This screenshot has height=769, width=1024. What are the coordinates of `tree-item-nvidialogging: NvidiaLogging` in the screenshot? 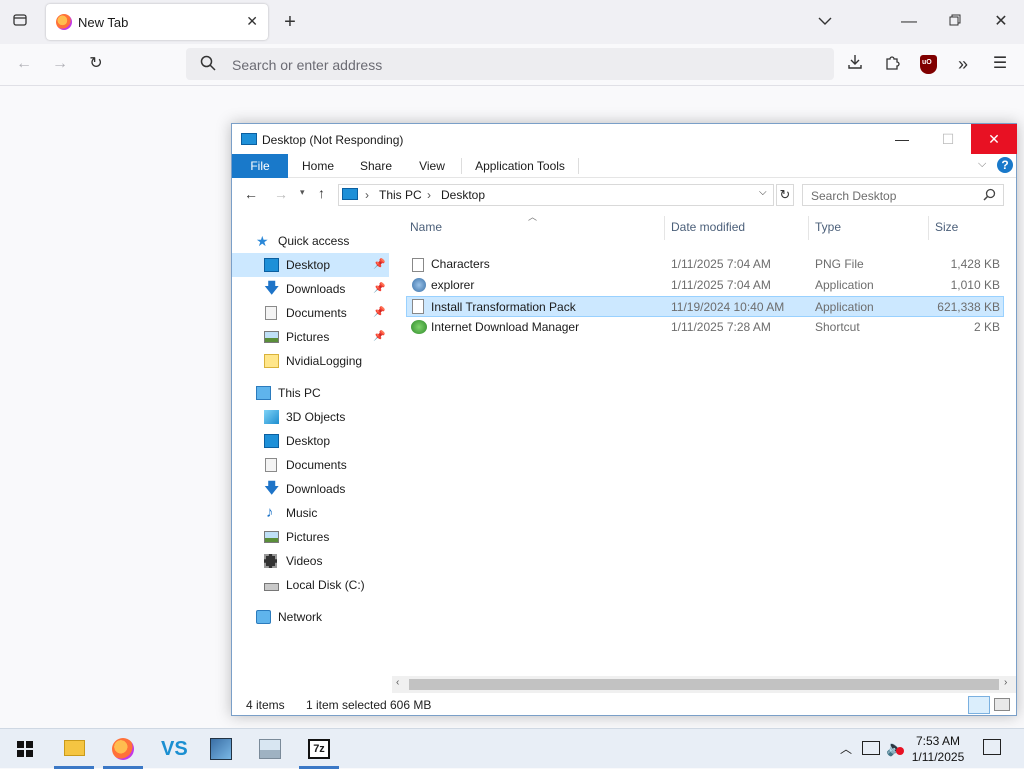 It's located at (310, 361).